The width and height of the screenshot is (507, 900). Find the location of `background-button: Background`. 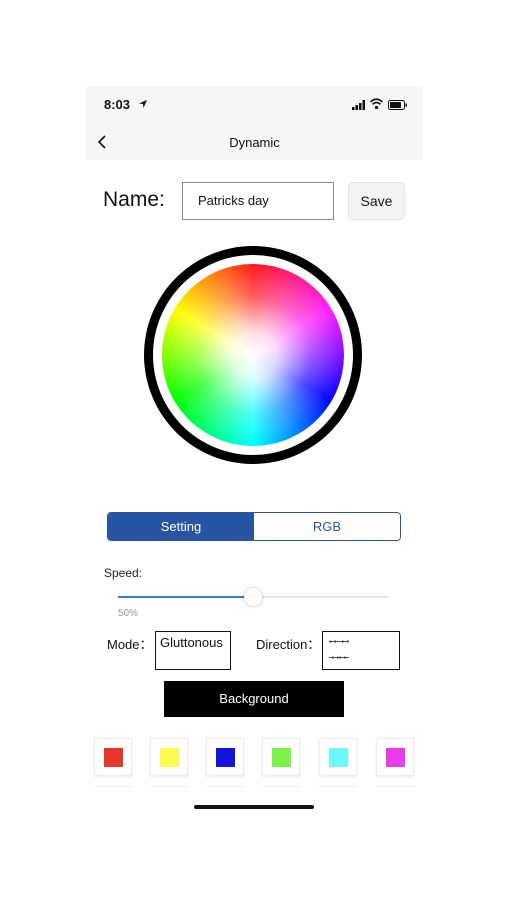

background-button: Background is located at coordinates (254, 699).